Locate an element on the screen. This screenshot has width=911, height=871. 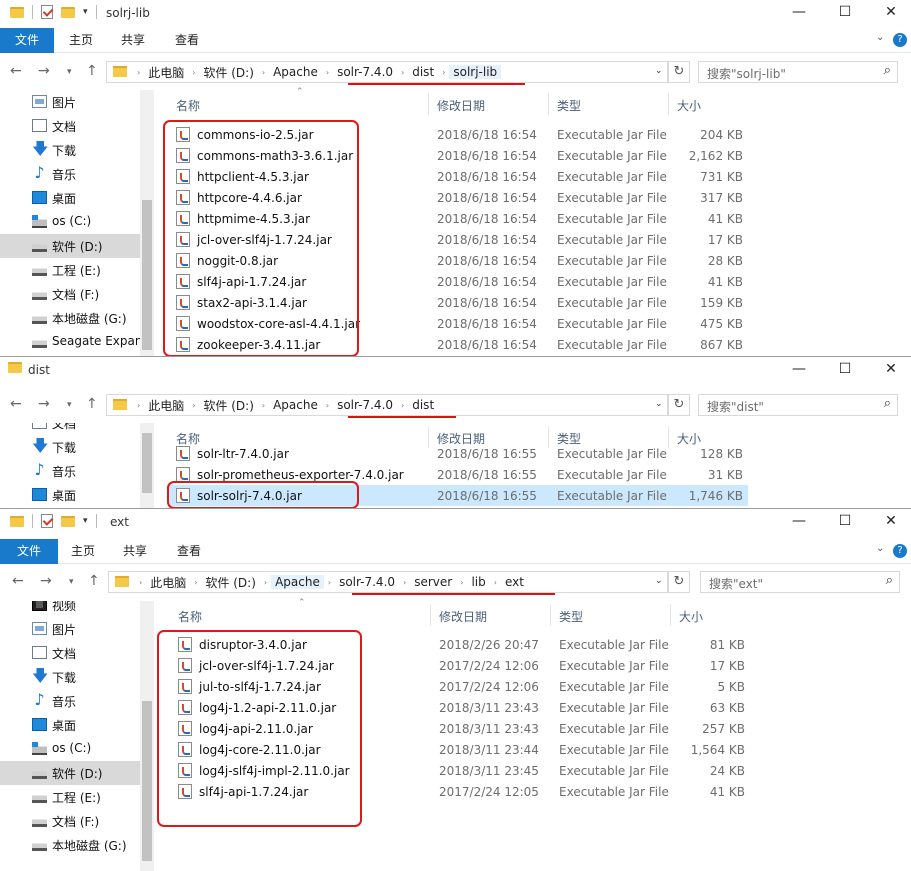
breadcrumb-item: server is located at coordinates (433, 582).